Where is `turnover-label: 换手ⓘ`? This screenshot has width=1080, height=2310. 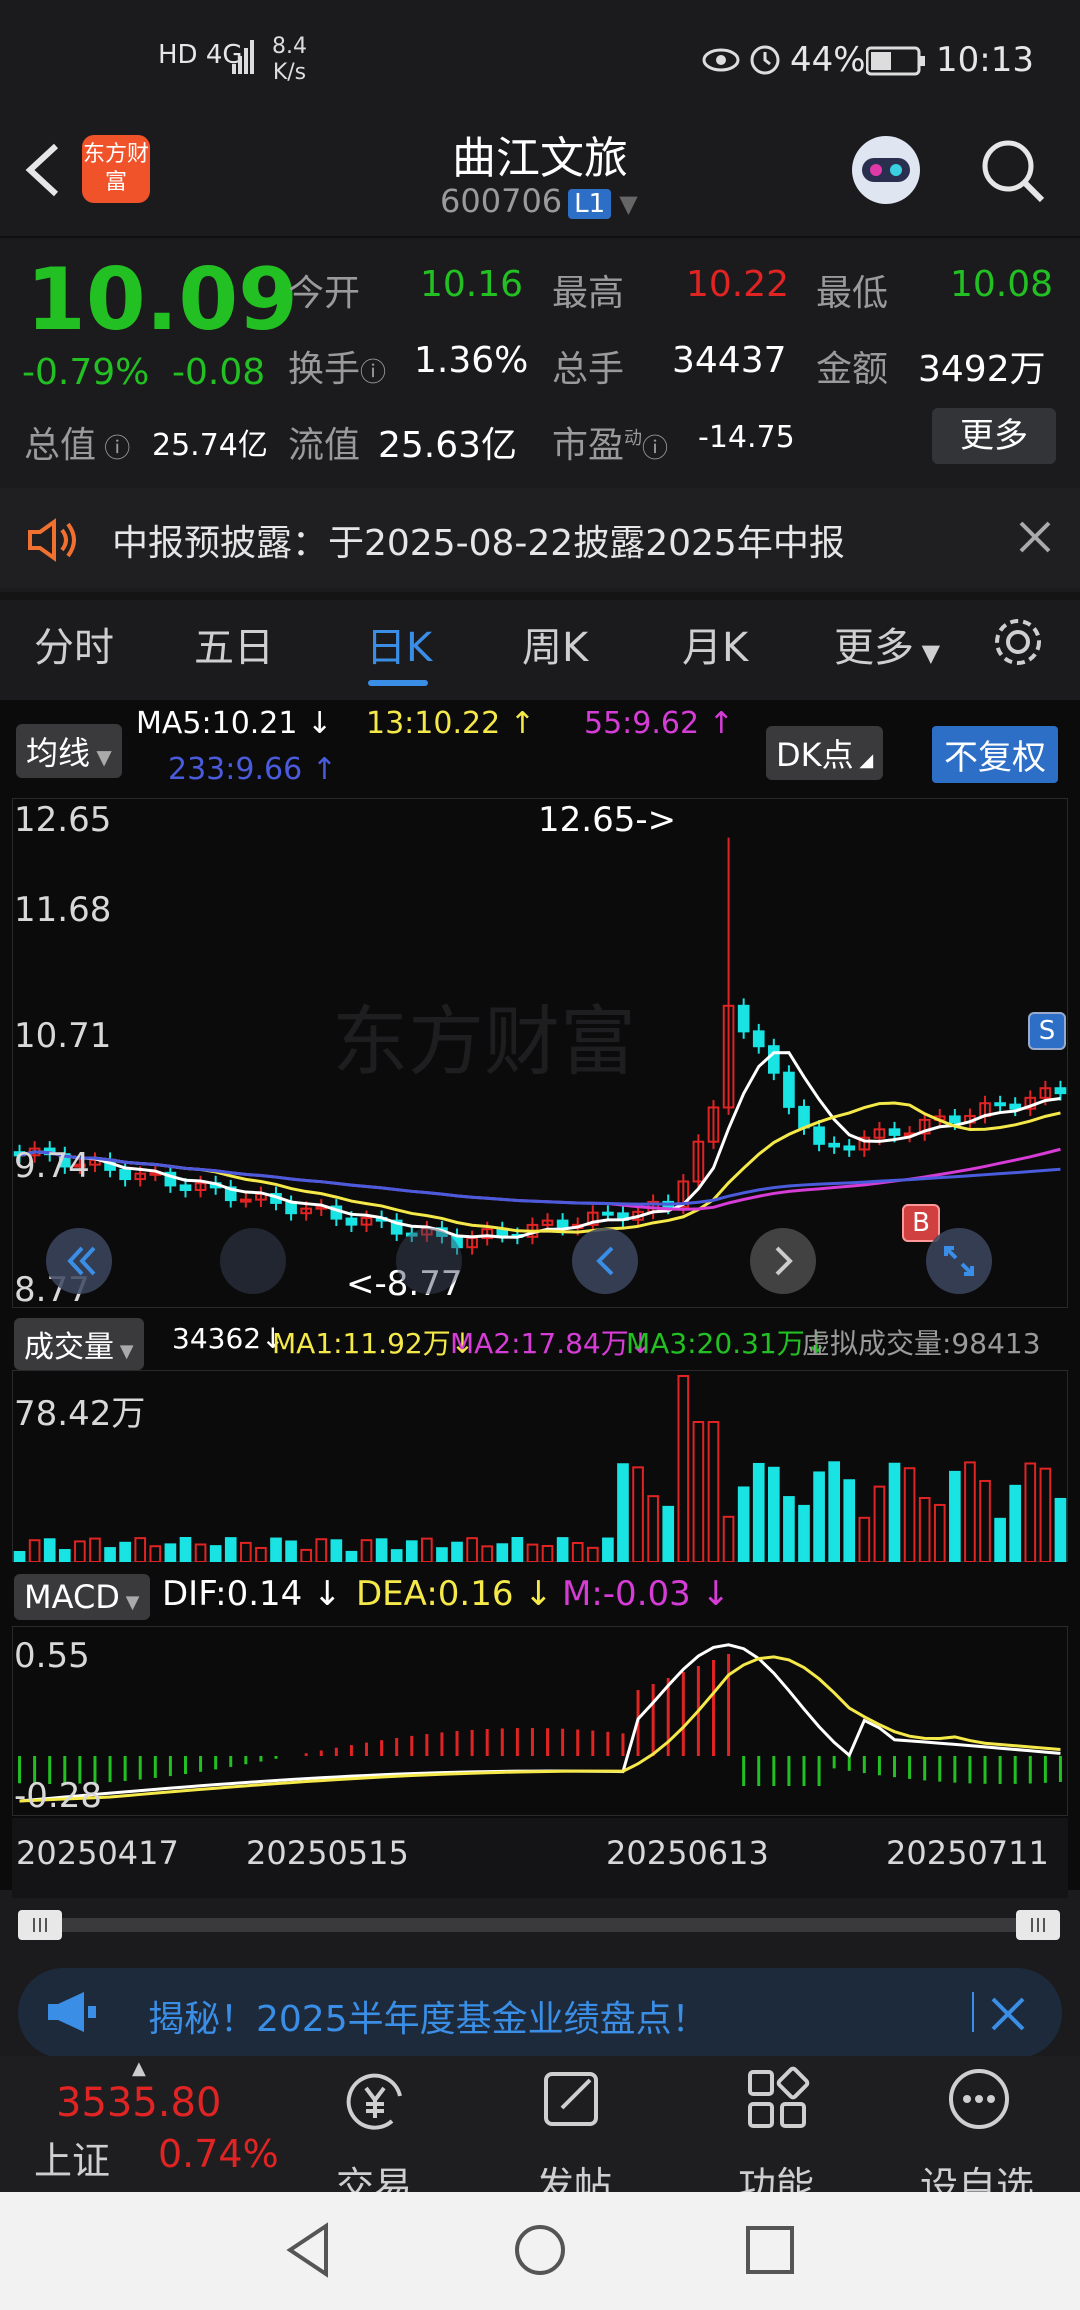
turnover-label: 换手ⓘ is located at coordinates (337, 366).